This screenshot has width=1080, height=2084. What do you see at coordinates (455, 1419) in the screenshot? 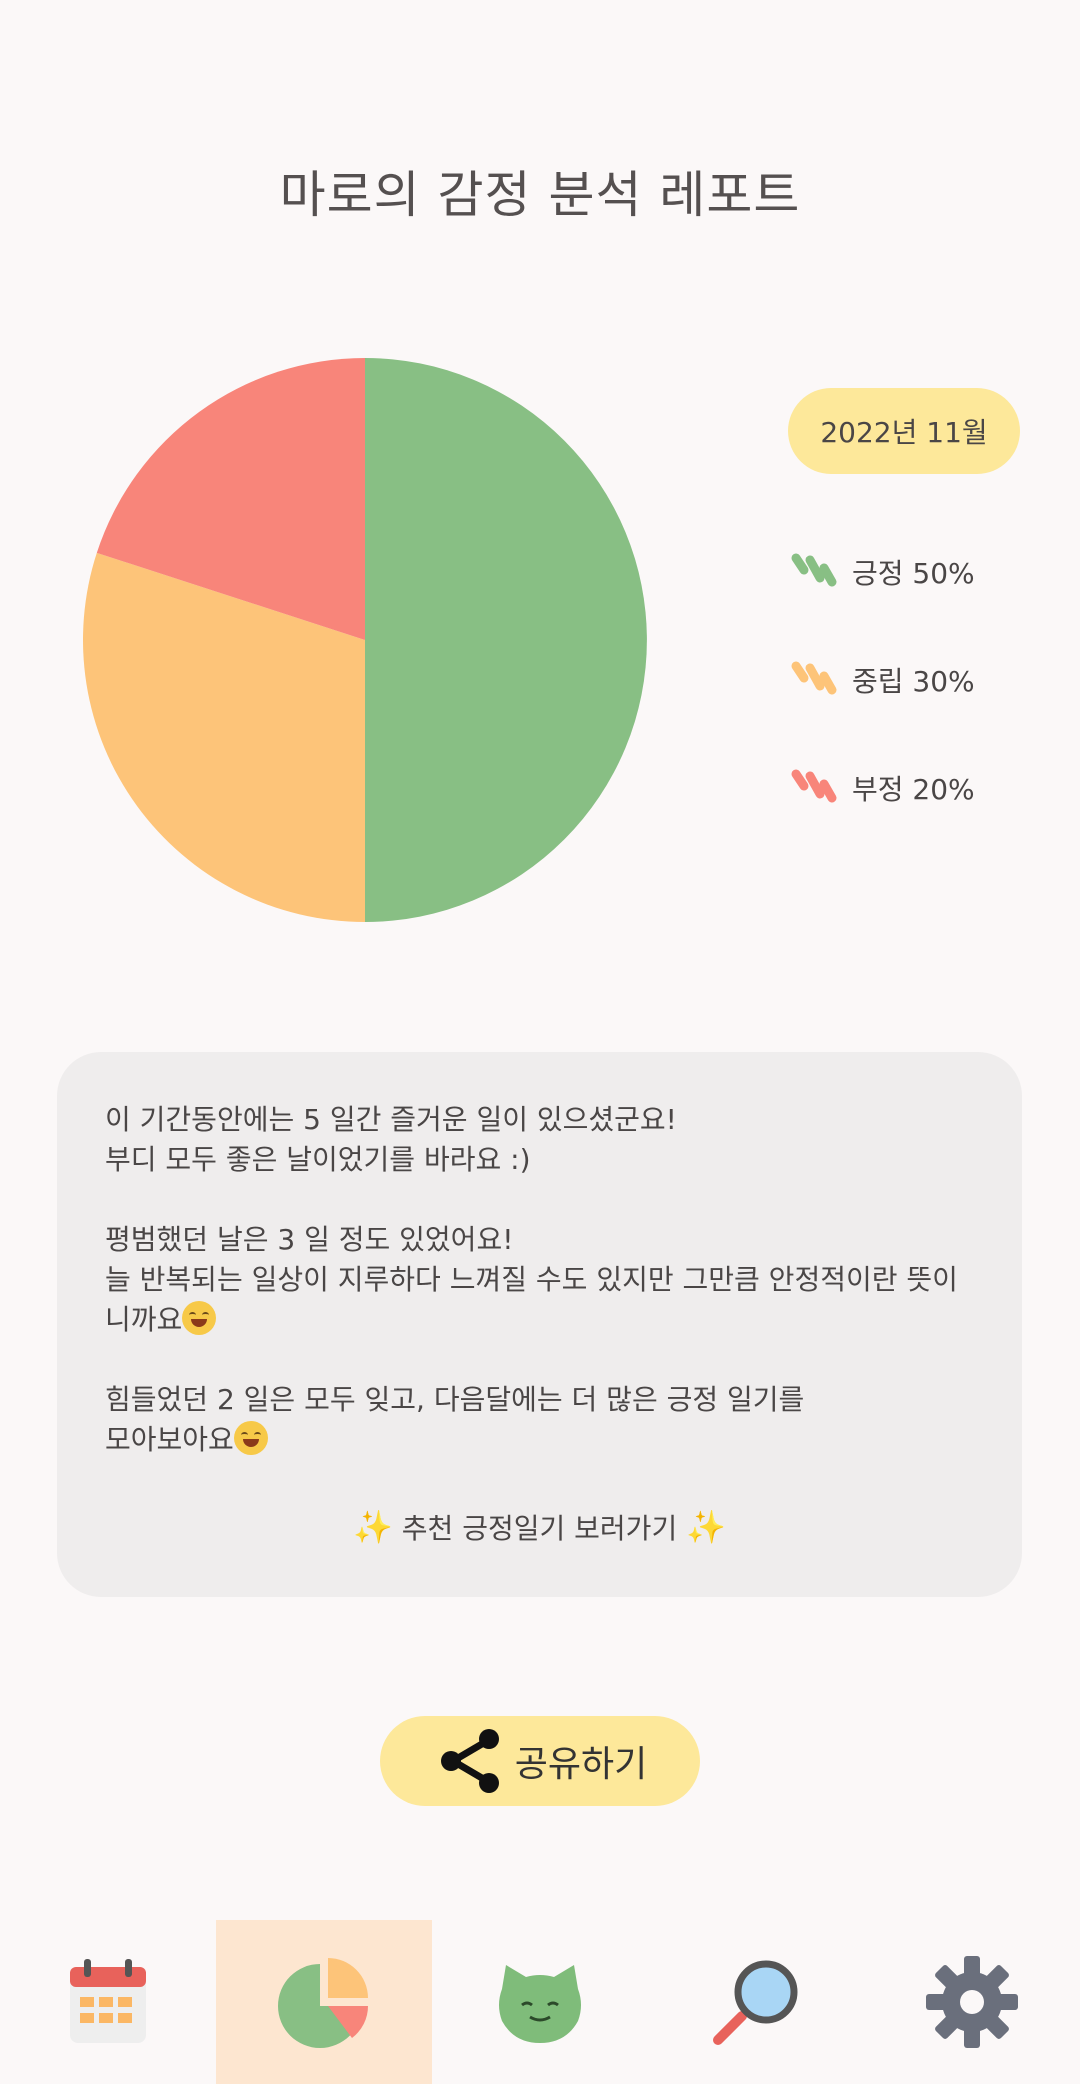
I see `negative-summary: 힘들었던 2 일은 모두 잊고, 다음달에는 더 많은 긍정 일기를 모아보아요` at bounding box center [455, 1419].